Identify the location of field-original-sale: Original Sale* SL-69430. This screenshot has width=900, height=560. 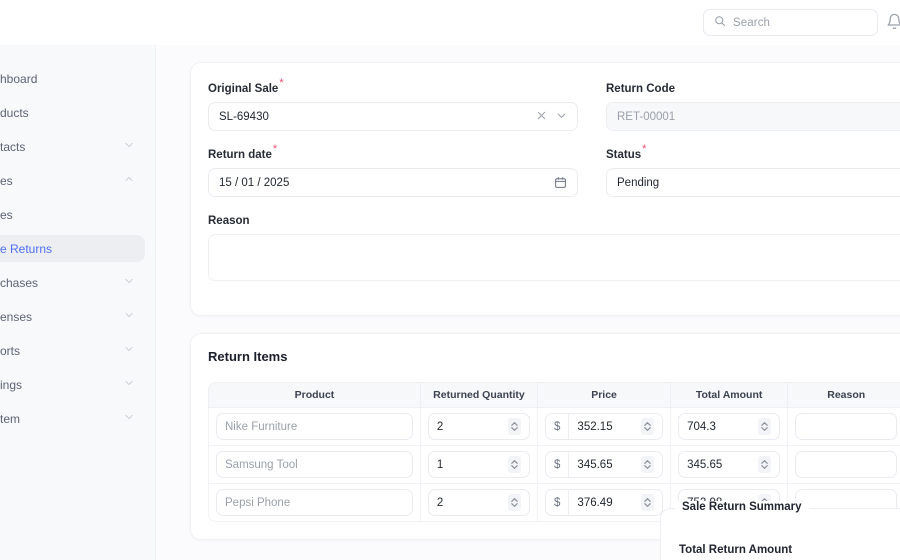
(393, 104).